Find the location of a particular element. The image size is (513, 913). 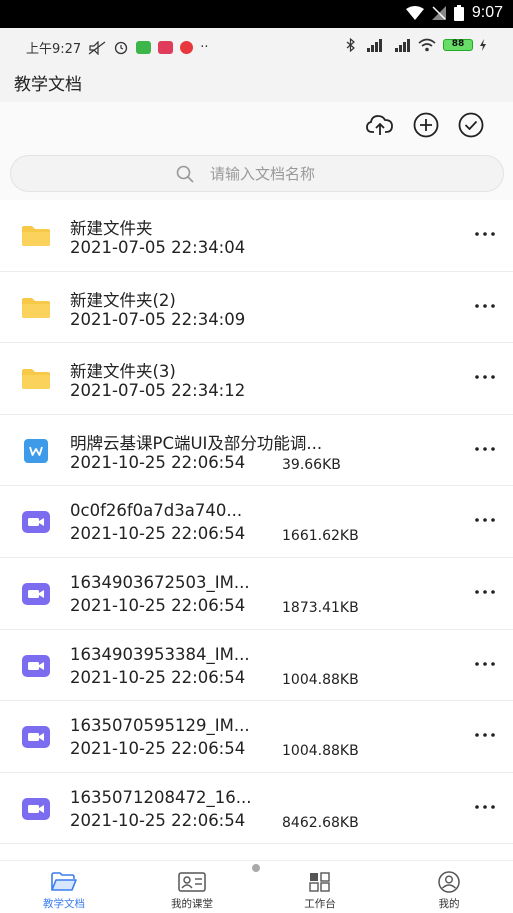

phone-status-right: 88 is located at coordinates (416, 45).